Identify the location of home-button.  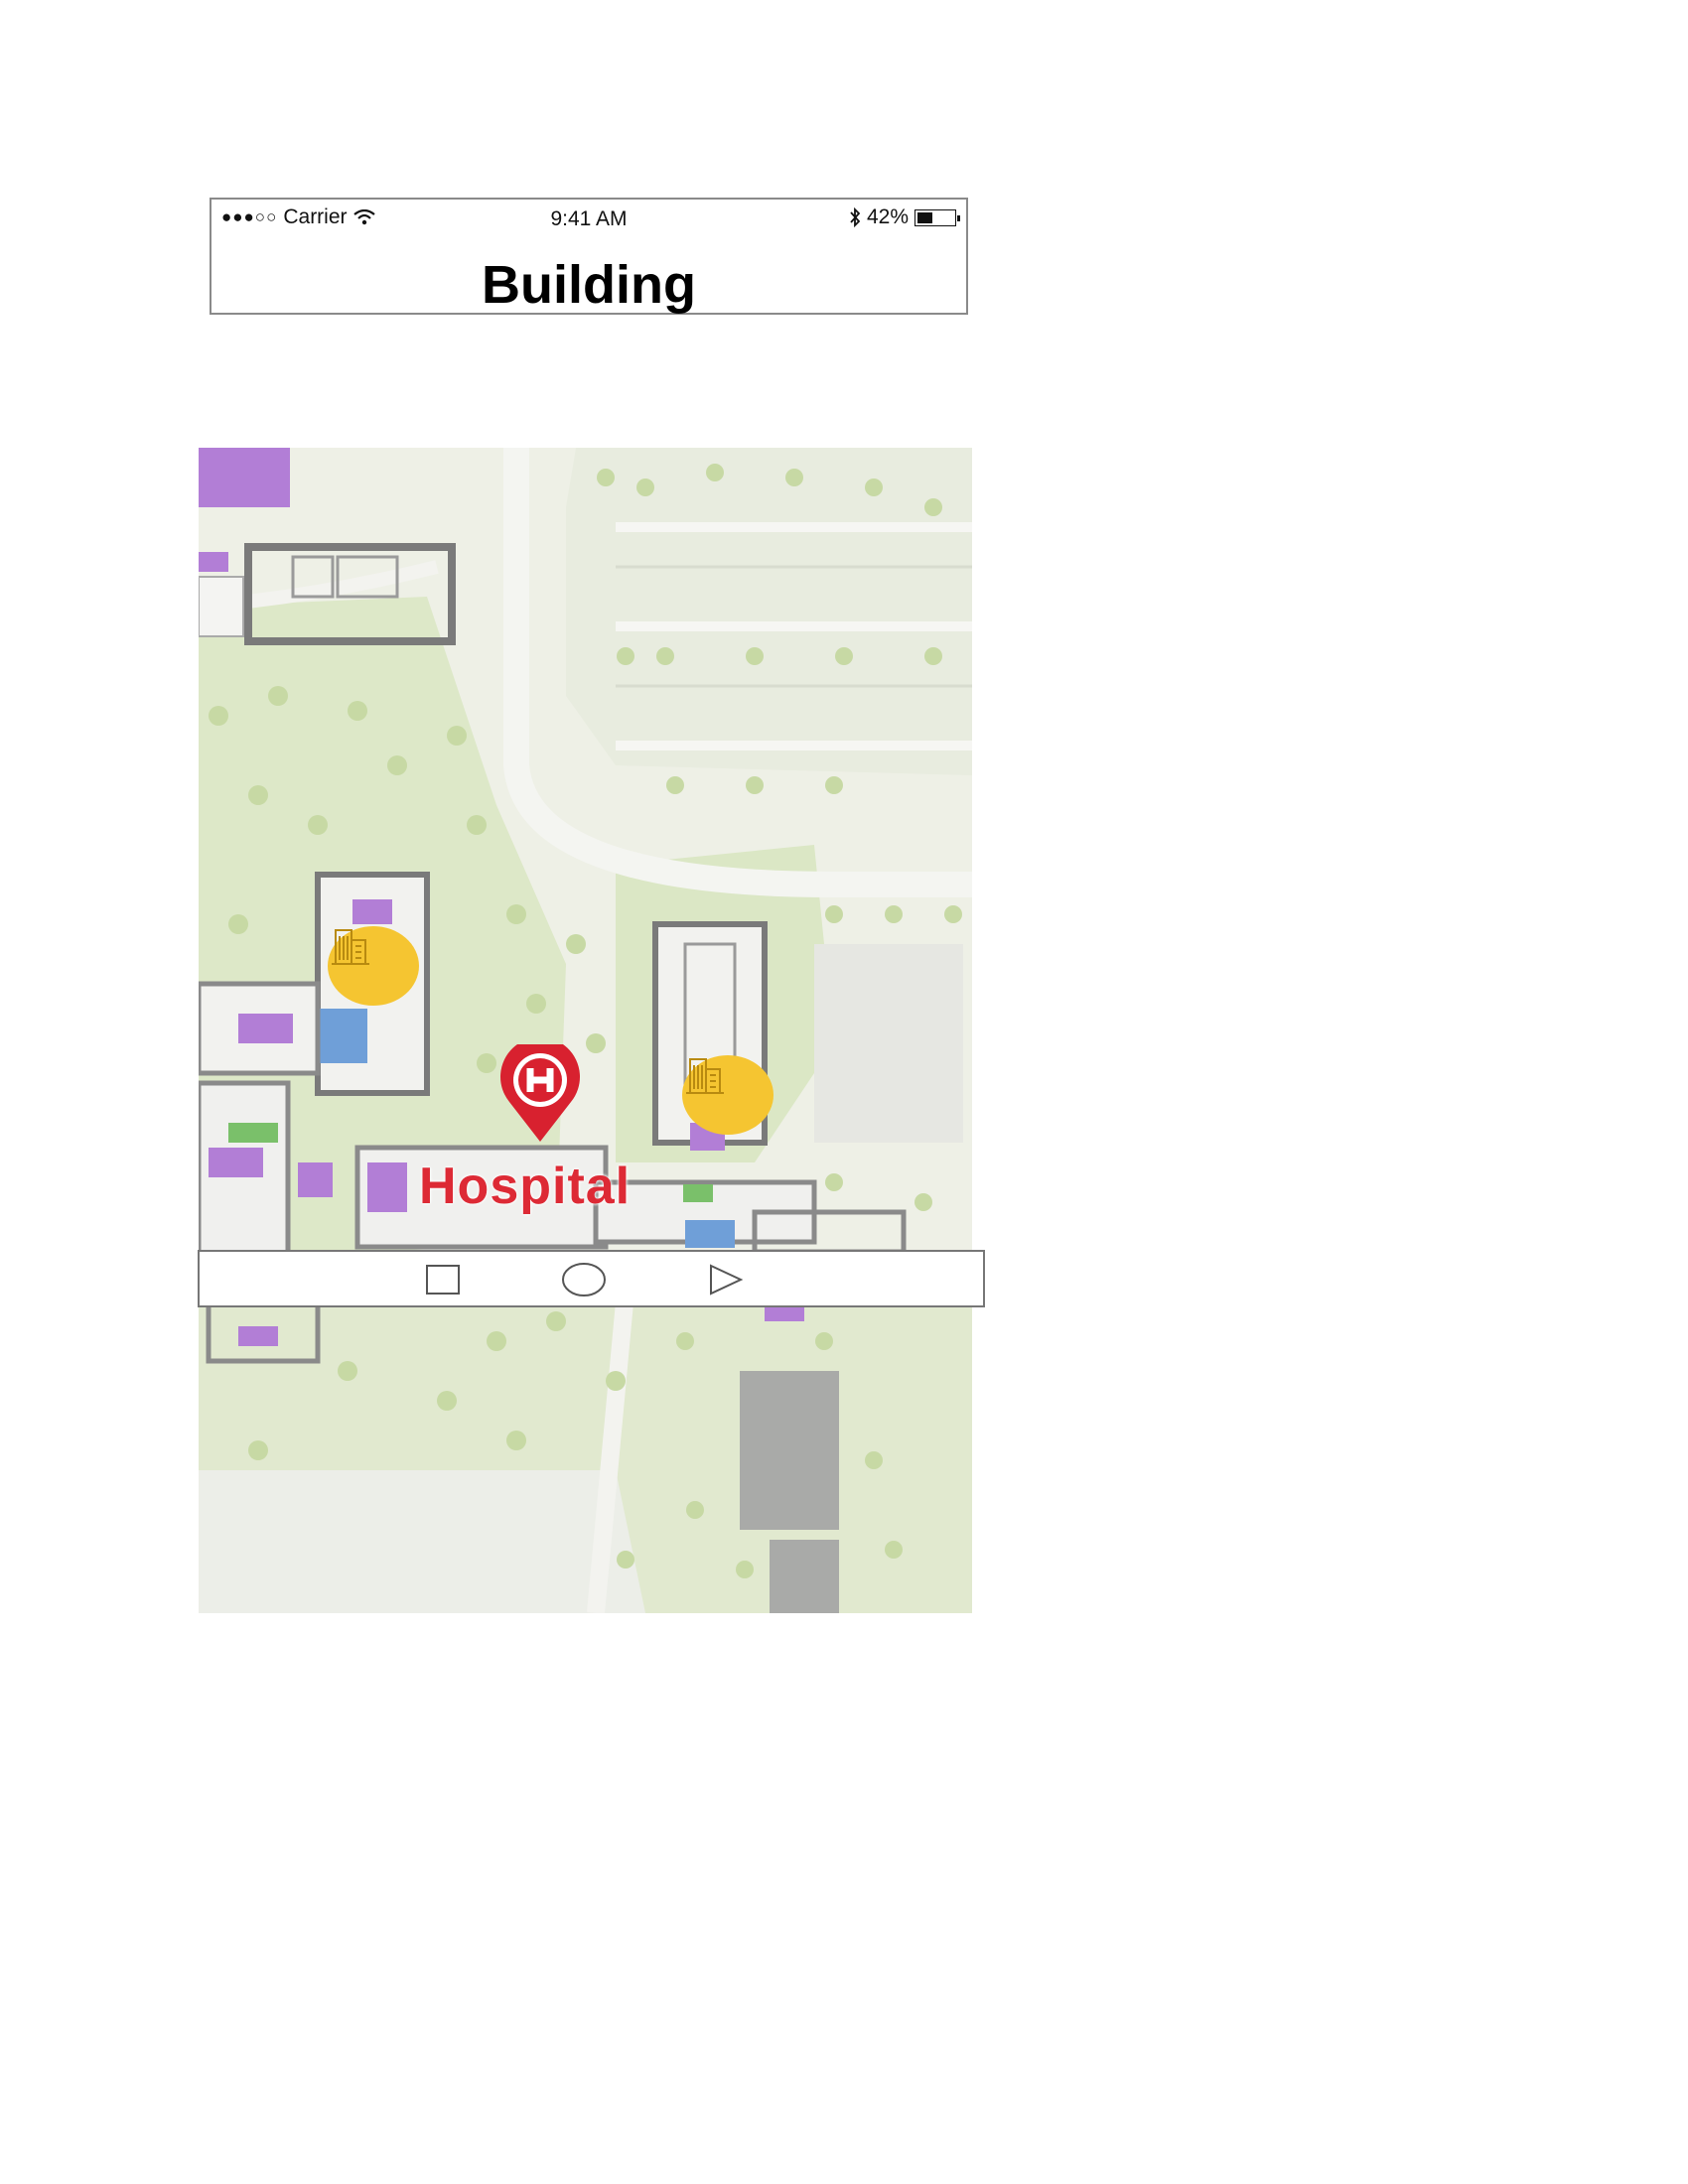
(584, 1279).